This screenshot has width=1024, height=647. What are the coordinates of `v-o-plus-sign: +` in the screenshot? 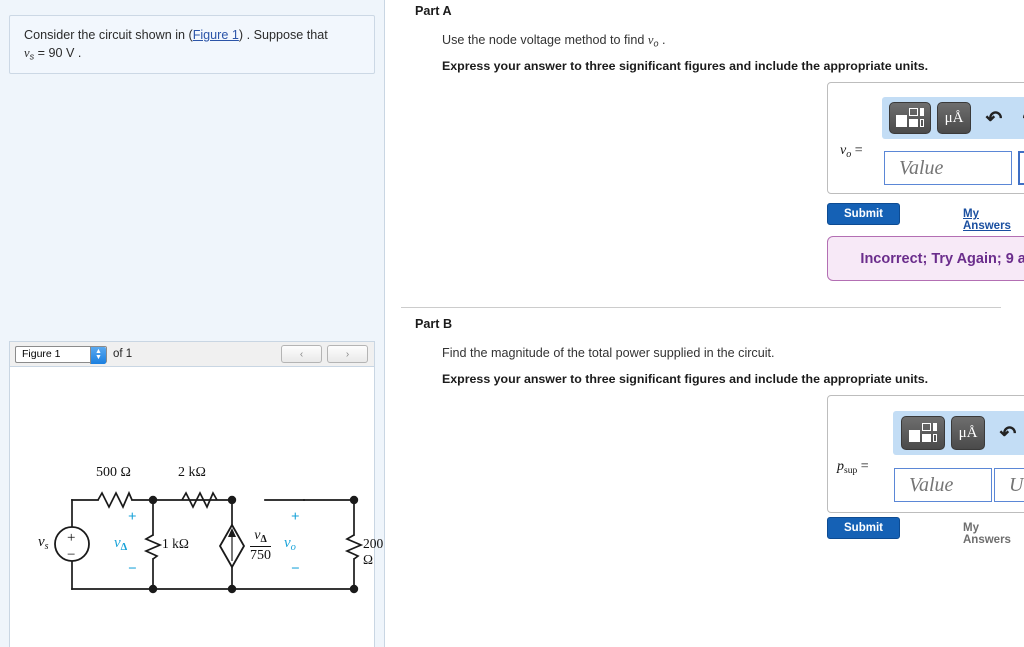 It's located at (295, 517).